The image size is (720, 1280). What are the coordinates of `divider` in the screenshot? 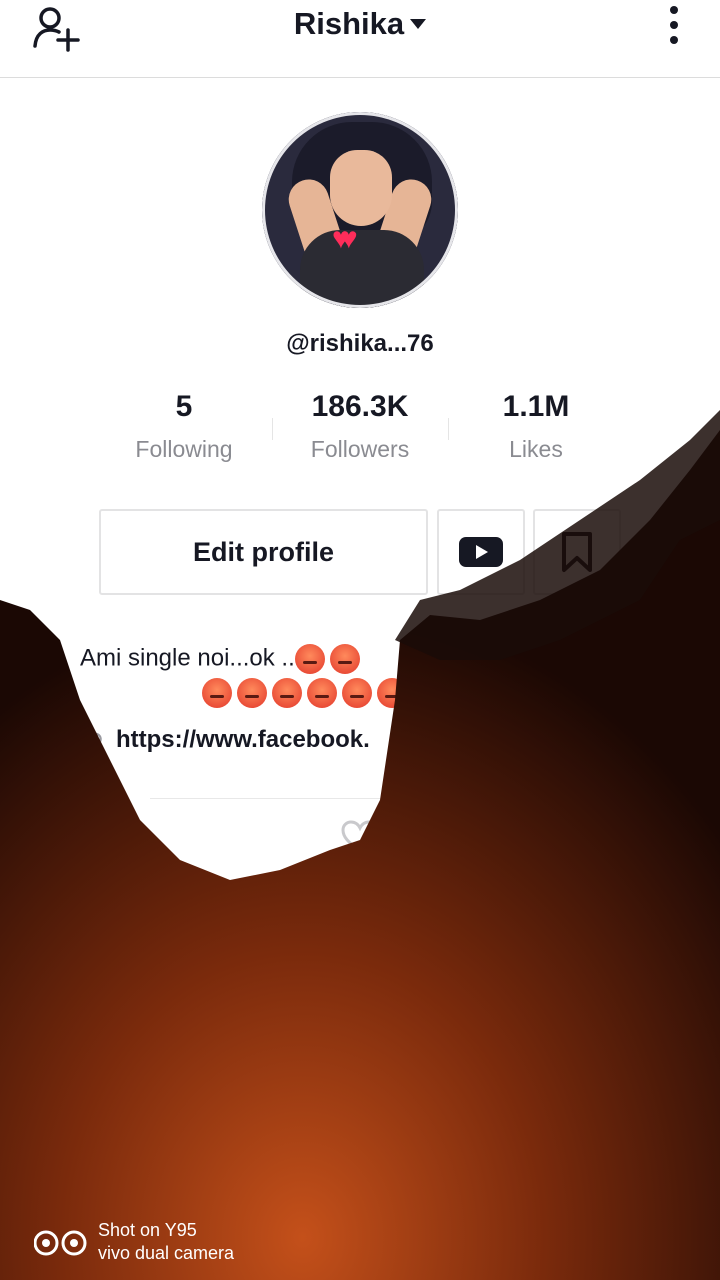 It's located at (270, 798).